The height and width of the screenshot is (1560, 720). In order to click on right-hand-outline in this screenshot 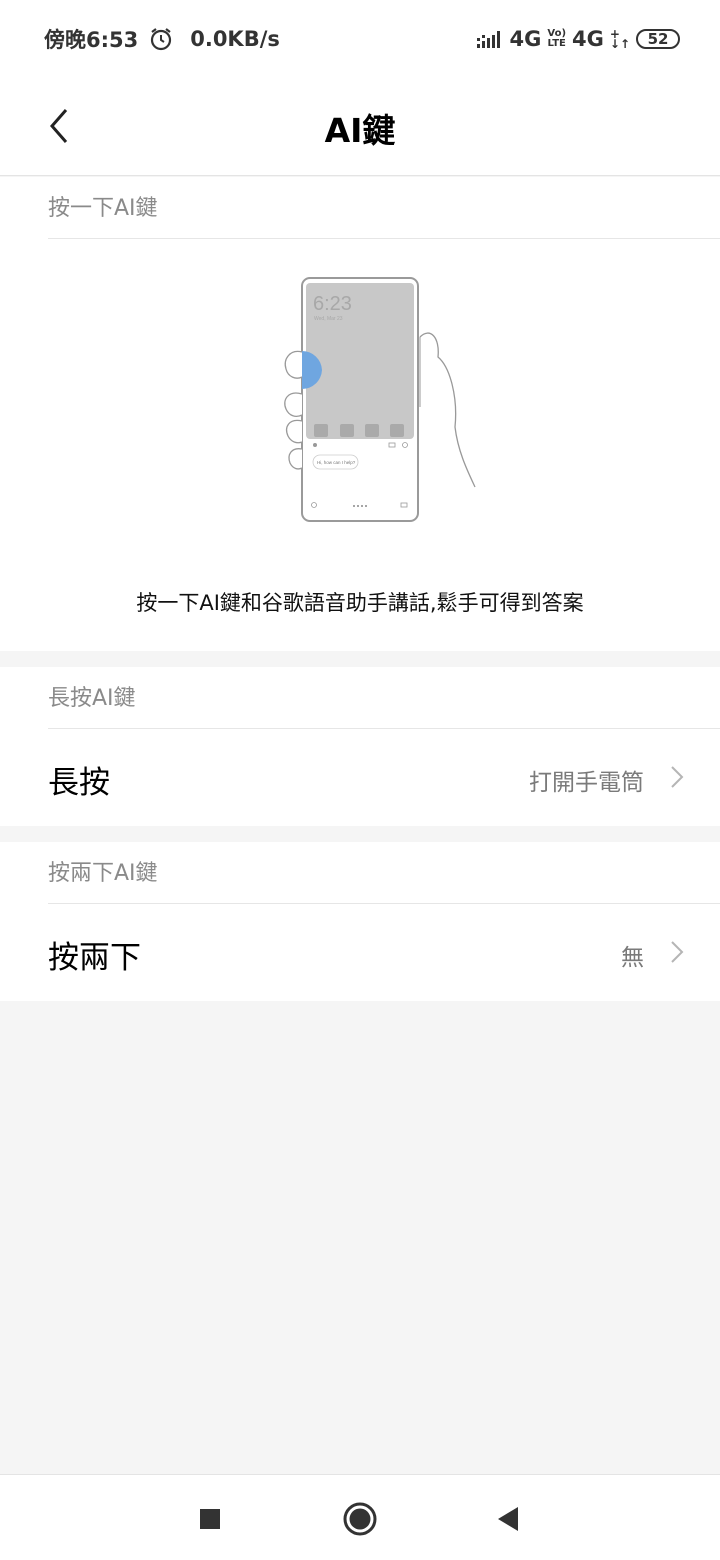, I will do `click(447, 410)`.